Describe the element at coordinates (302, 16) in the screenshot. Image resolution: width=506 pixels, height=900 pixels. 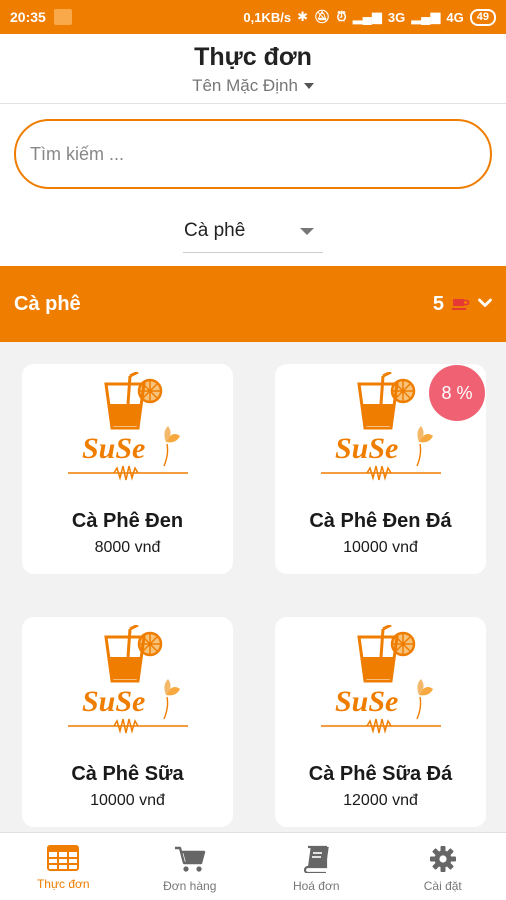
I see `bluetooth-icon: ✱` at that location.